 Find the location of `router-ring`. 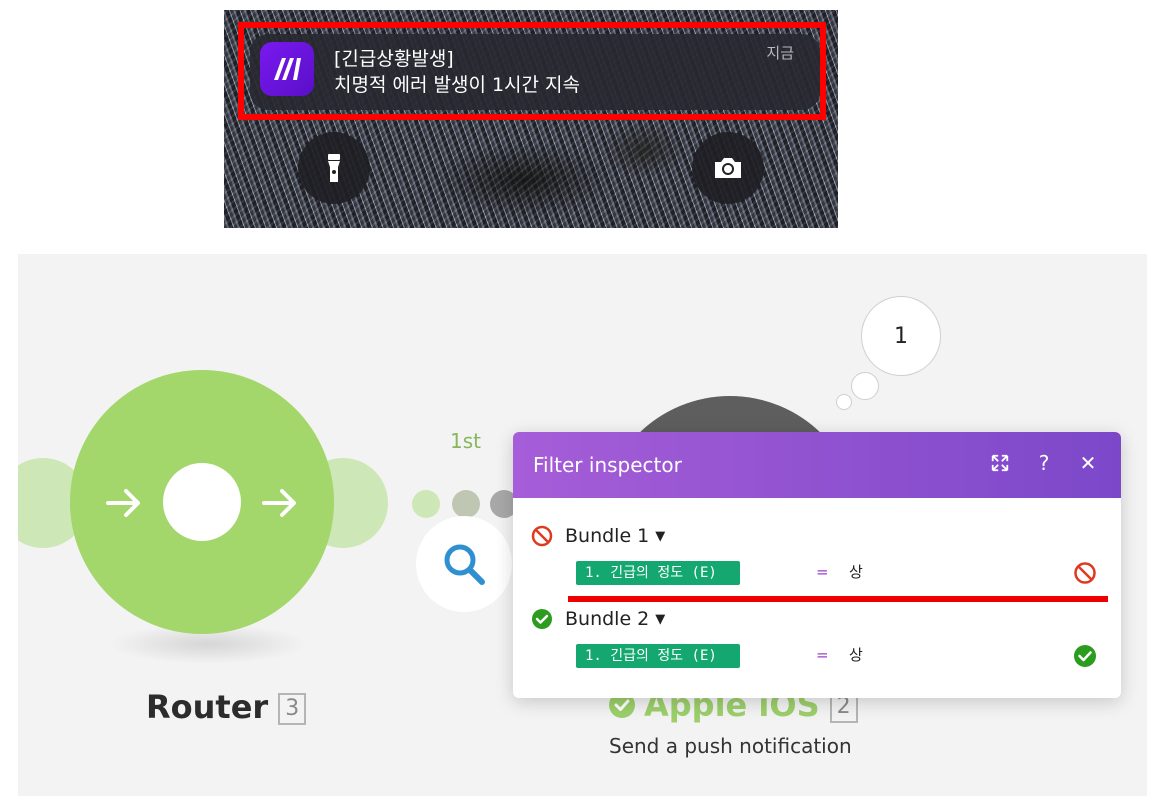

router-ring is located at coordinates (202, 502).